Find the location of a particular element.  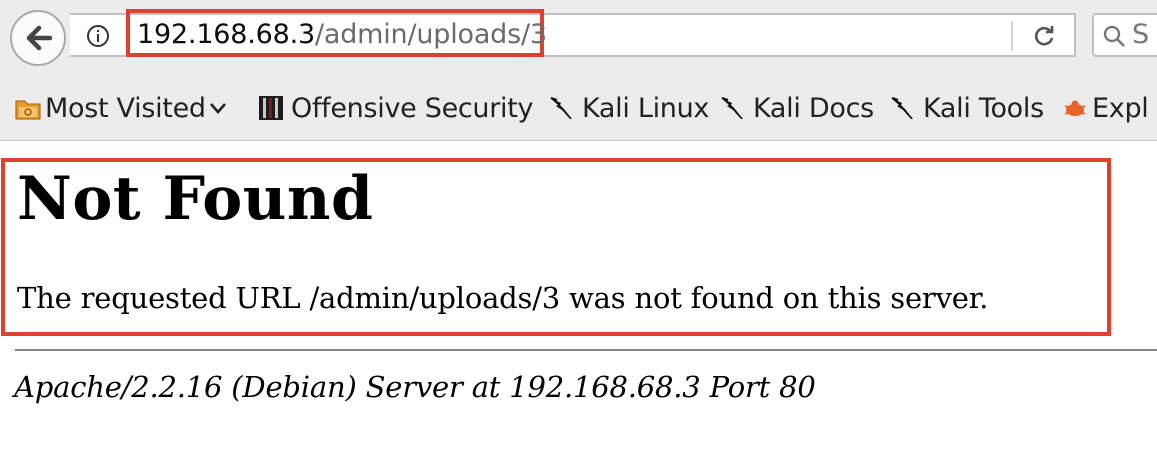

reload-icon is located at coordinates (1044, 36).